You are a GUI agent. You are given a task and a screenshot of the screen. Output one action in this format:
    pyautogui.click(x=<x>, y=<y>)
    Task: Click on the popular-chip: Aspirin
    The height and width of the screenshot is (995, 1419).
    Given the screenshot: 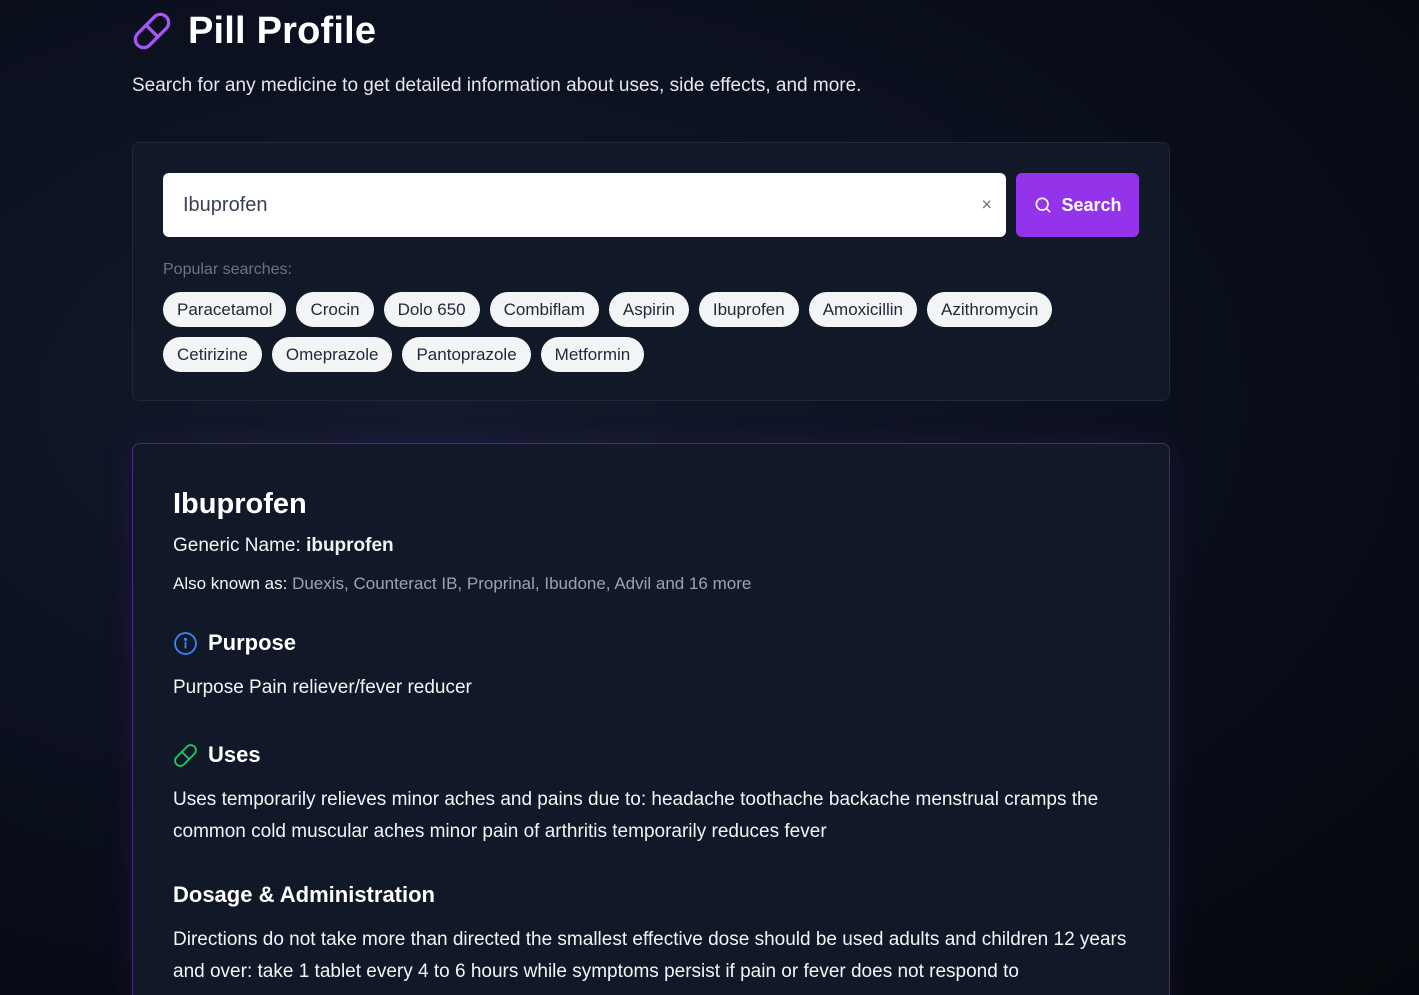 What is the action you would take?
    pyautogui.click(x=648, y=309)
    